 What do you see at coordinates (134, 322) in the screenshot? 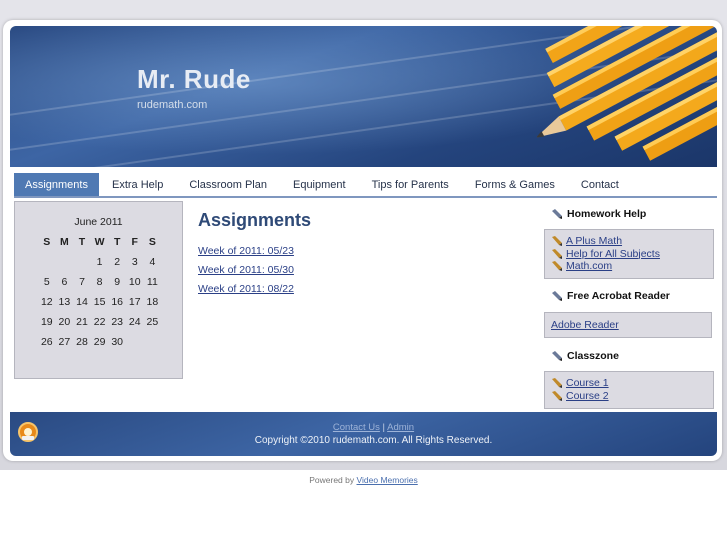
I see `calendar-day: 24` at bounding box center [134, 322].